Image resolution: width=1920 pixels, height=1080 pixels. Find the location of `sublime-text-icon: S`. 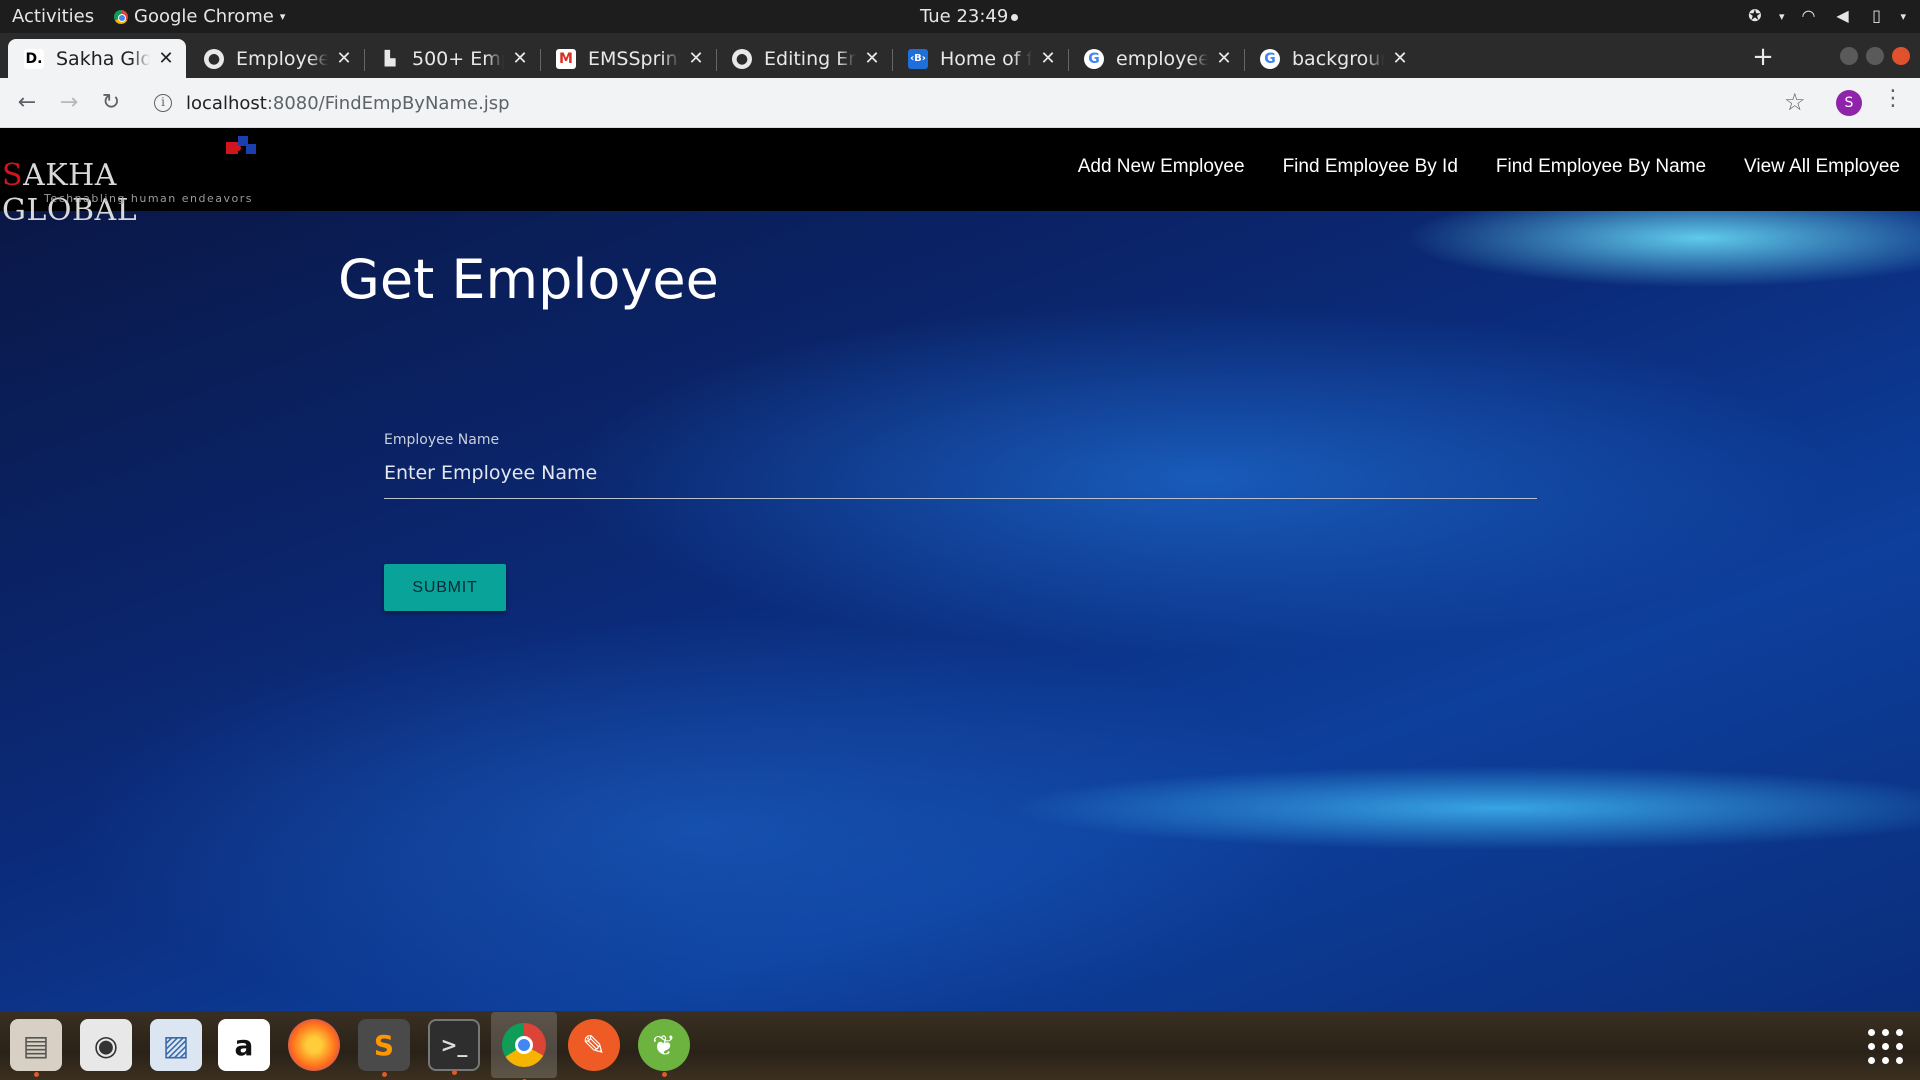

sublime-text-icon: S is located at coordinates (384, 1048).